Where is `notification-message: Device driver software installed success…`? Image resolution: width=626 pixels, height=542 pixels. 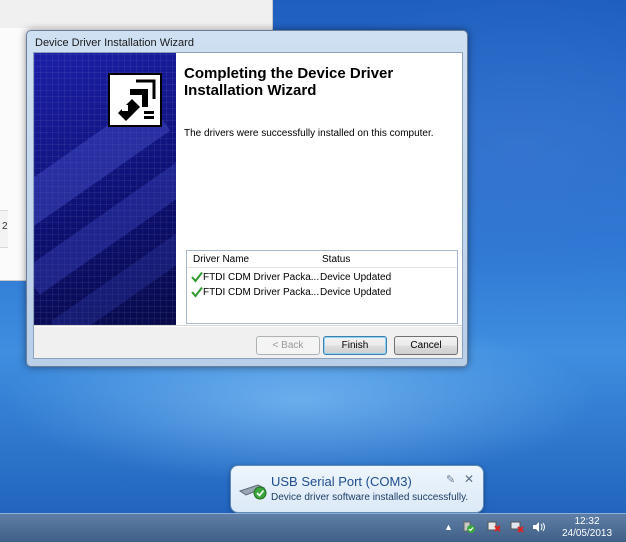 notification-message: Device driver software installed success… is located at coordinates (370, 497).